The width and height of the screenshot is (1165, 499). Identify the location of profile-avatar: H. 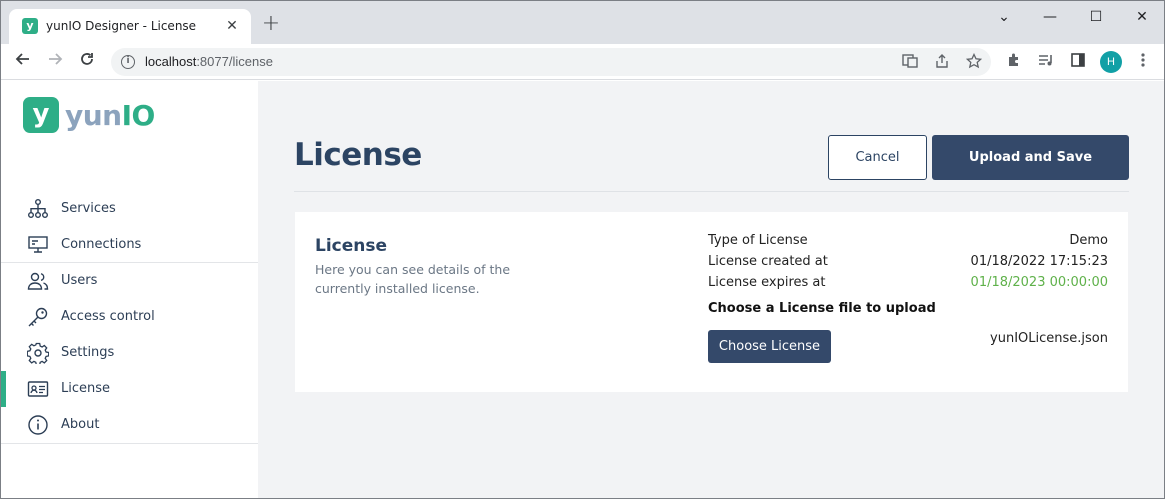
(1111, 62).